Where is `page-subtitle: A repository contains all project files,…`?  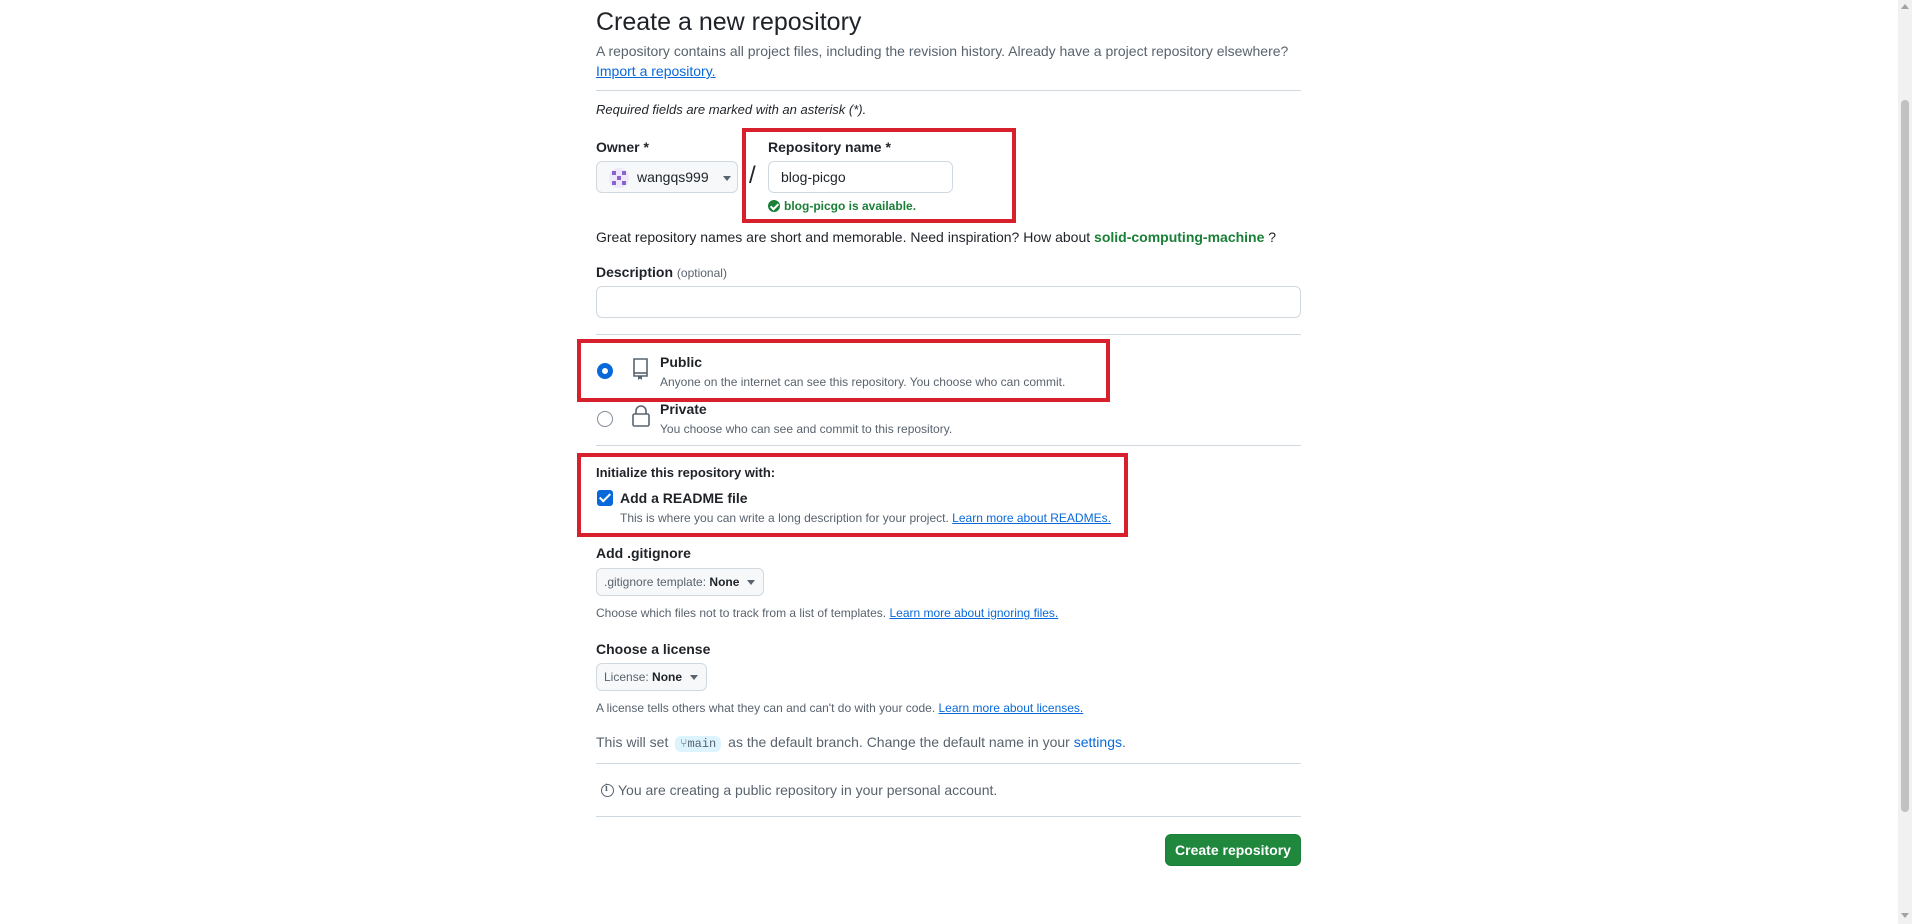
page-subtitle: A repository contains all project files,… is located at coordinates (942, 51).